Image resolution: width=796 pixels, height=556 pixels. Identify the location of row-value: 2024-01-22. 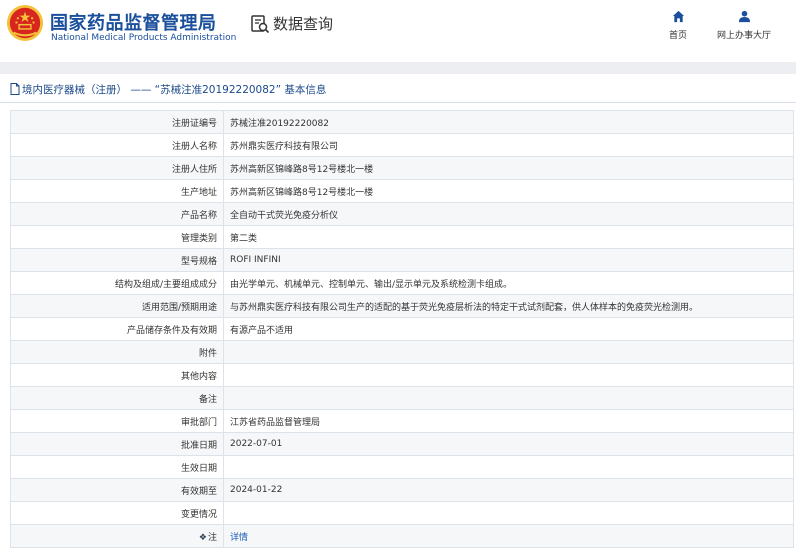
(508, 490).